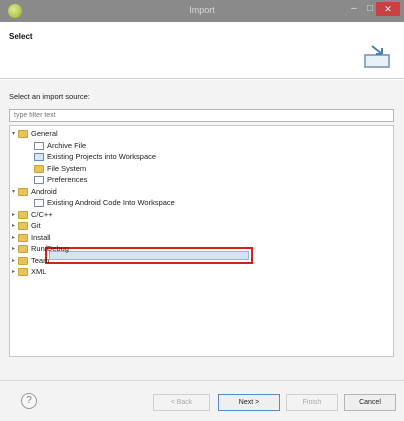  What do you see at coordinates (29, 401) in the screenshot?
I see `help-icon: ?` at bounding box center [29, 401].